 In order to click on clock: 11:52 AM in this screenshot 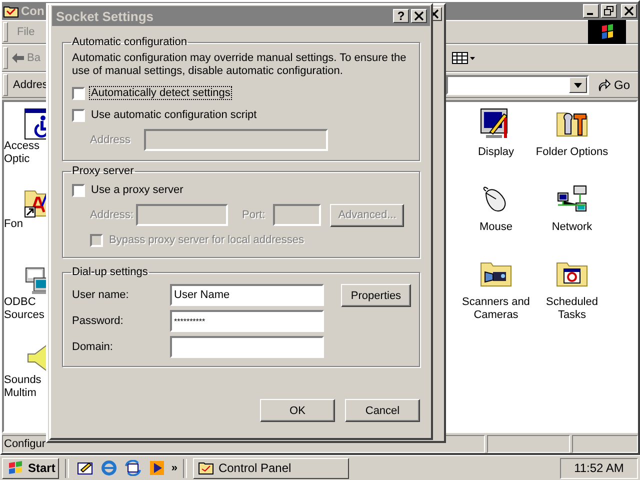, I will do `click(599, 468)`.